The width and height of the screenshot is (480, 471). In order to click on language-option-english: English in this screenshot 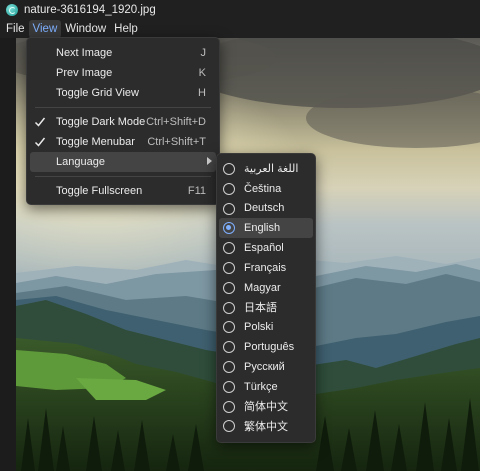, I will do `click(266, 228)`.